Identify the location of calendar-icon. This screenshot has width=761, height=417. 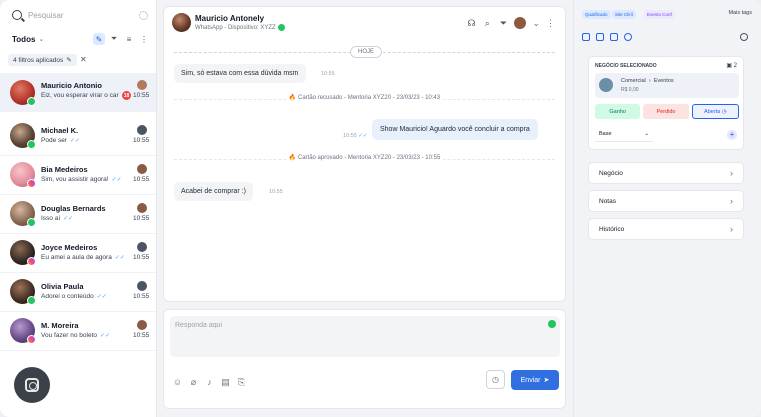
(586, 37).